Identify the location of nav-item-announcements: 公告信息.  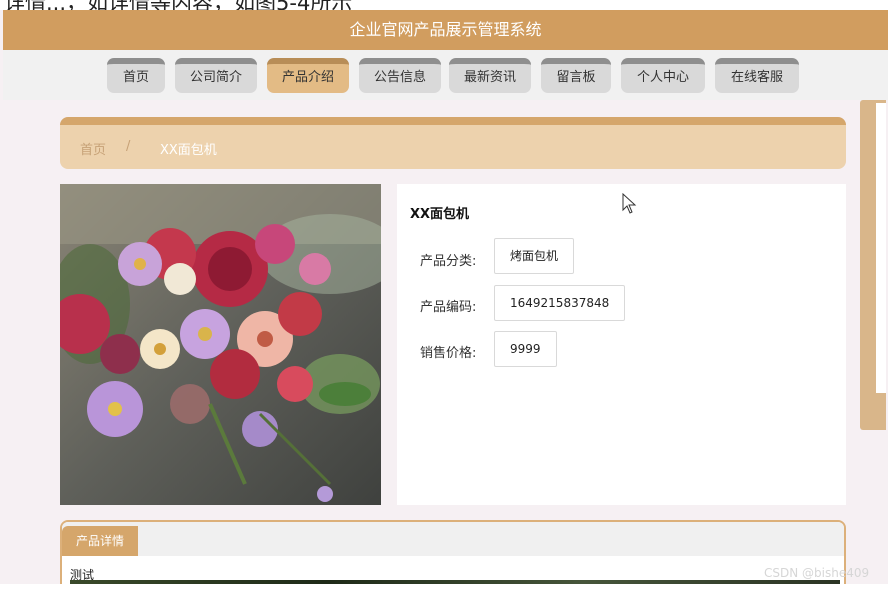
(400, 75).